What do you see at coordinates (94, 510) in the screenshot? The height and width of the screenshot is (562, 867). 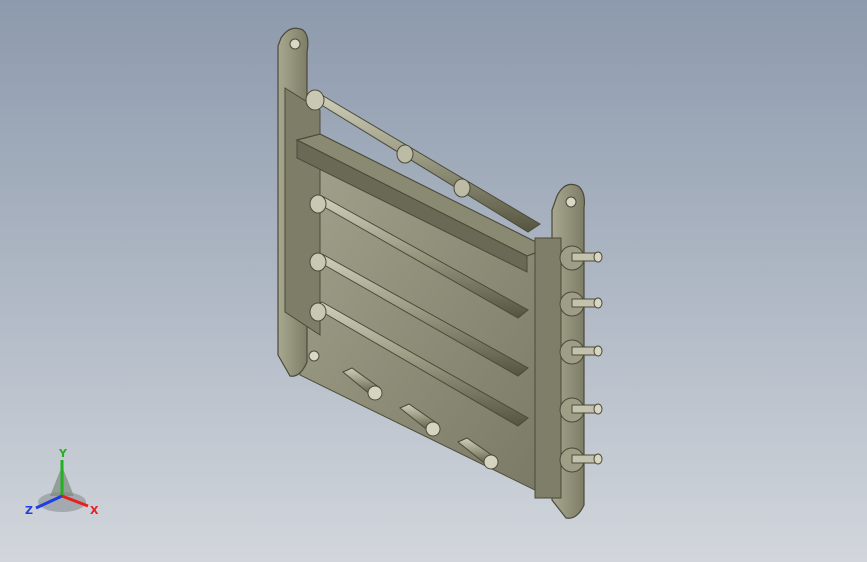 I see `x-axis-label: X` at bounding box center [94, 510].